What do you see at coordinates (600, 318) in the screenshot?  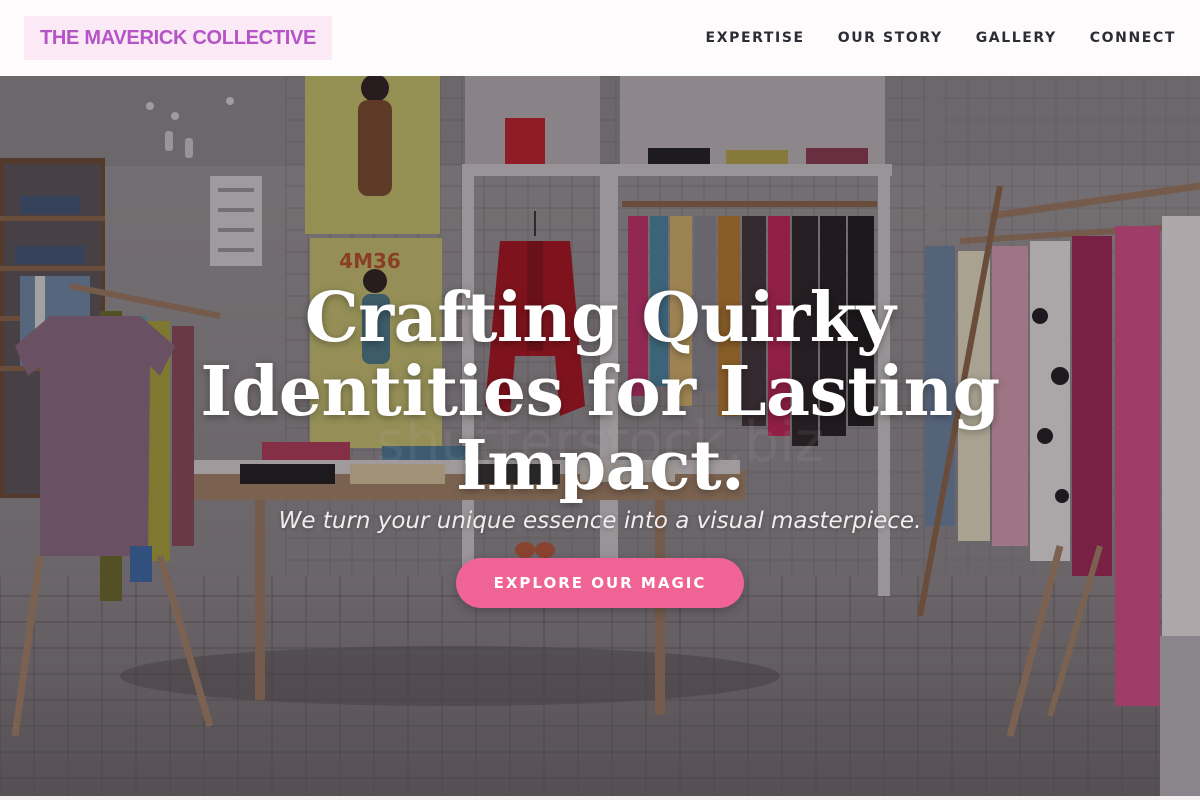 I see `hero-title-line-1: Crafting Quirky` at bounding box center [600, 318].